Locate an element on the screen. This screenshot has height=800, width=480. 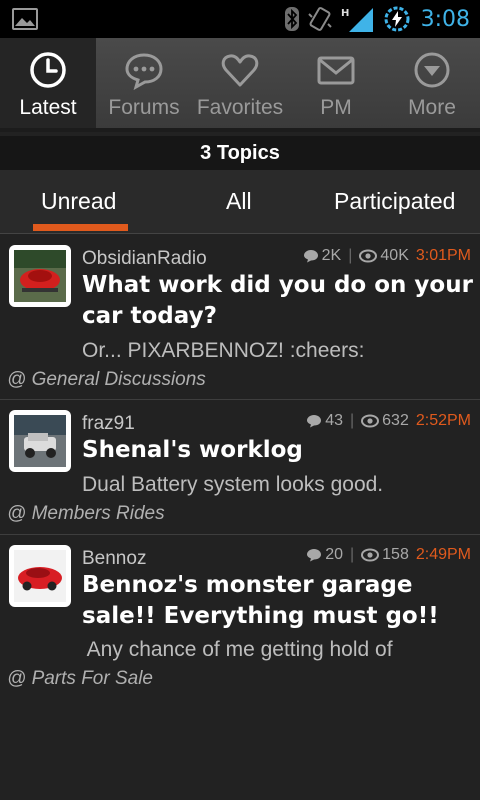
main-tab-bar: Latest Forums Favorites PM More is located at coordinates (240, 85).